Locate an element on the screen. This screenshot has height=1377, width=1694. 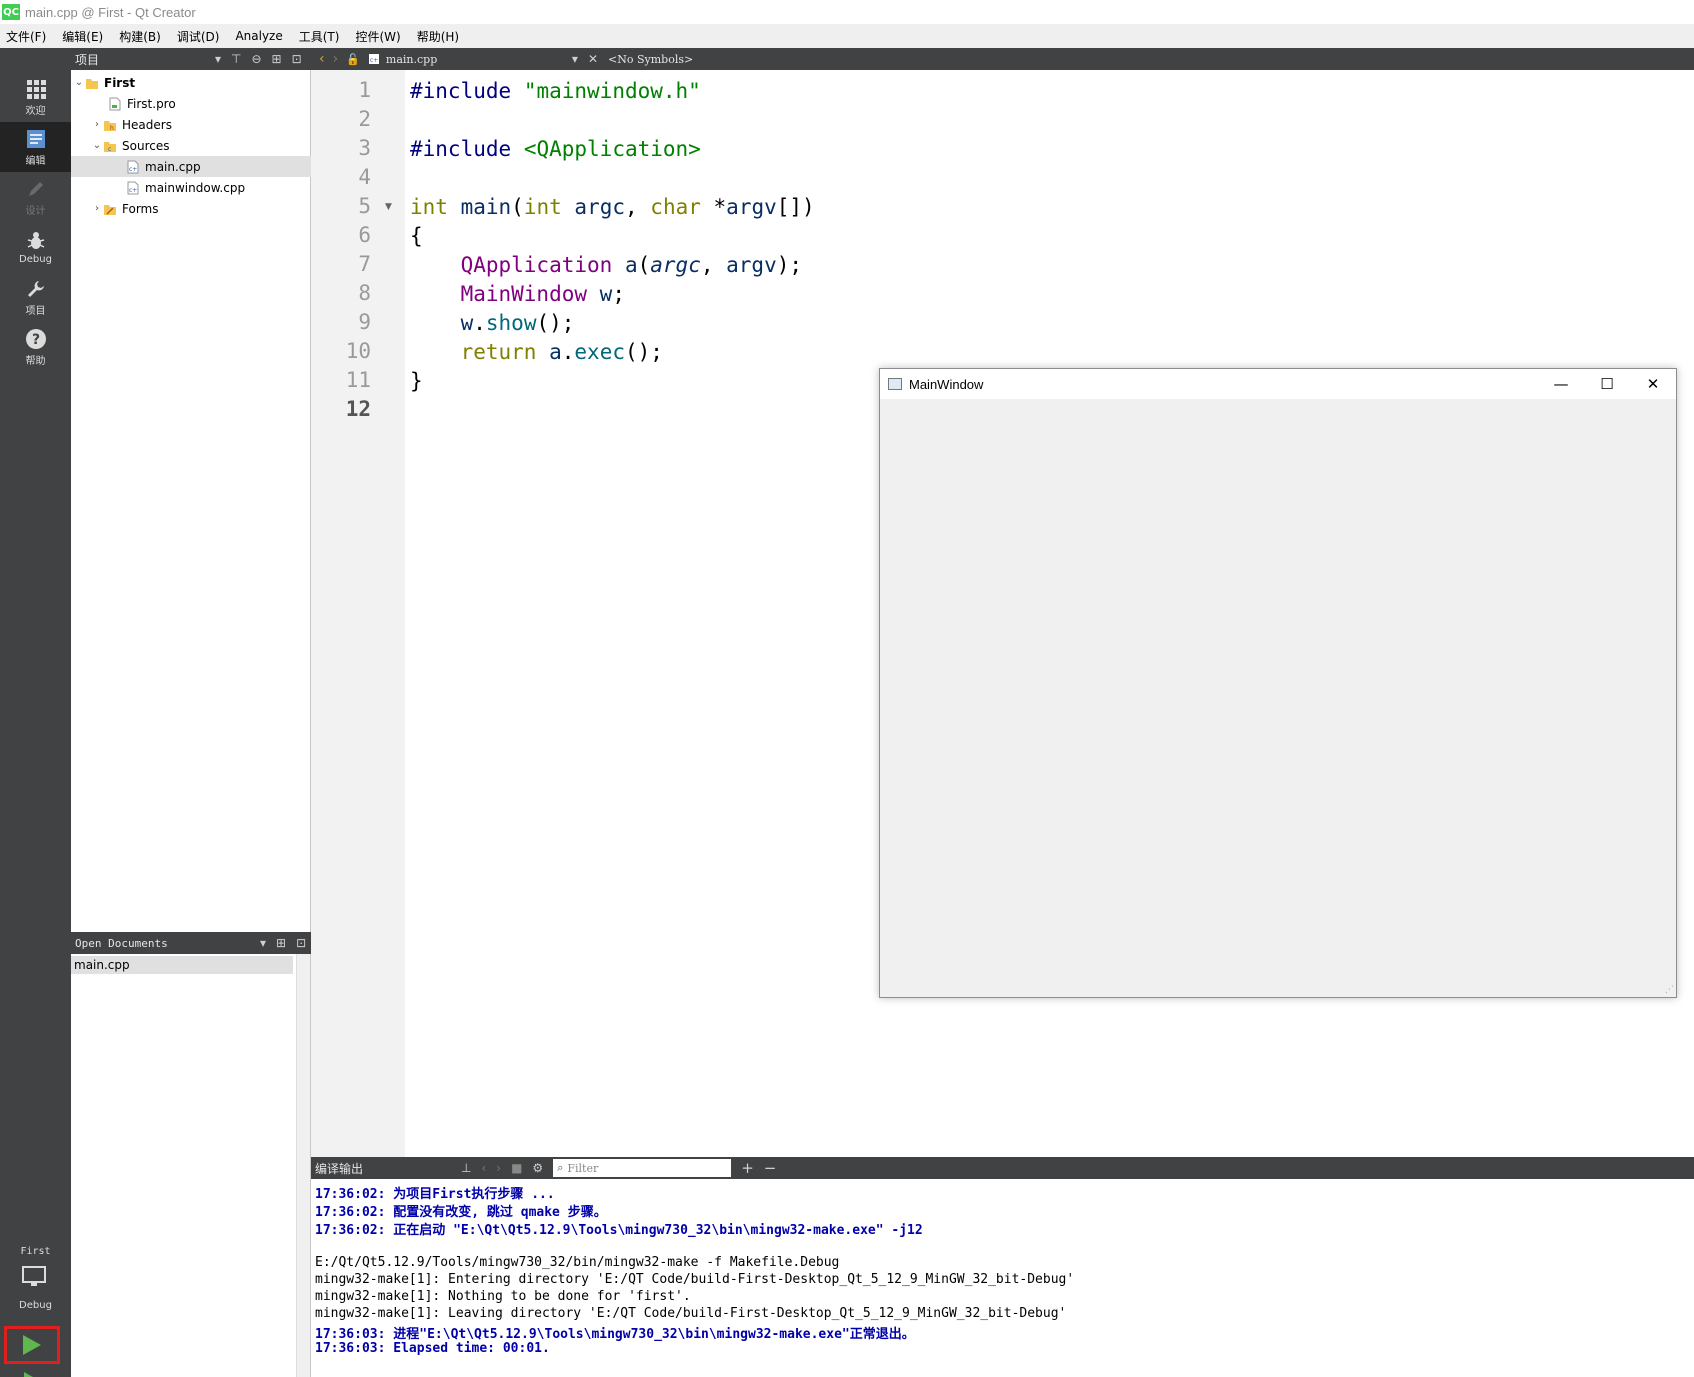
menu-analyze: Analyze is located at coordinates (258, 36).